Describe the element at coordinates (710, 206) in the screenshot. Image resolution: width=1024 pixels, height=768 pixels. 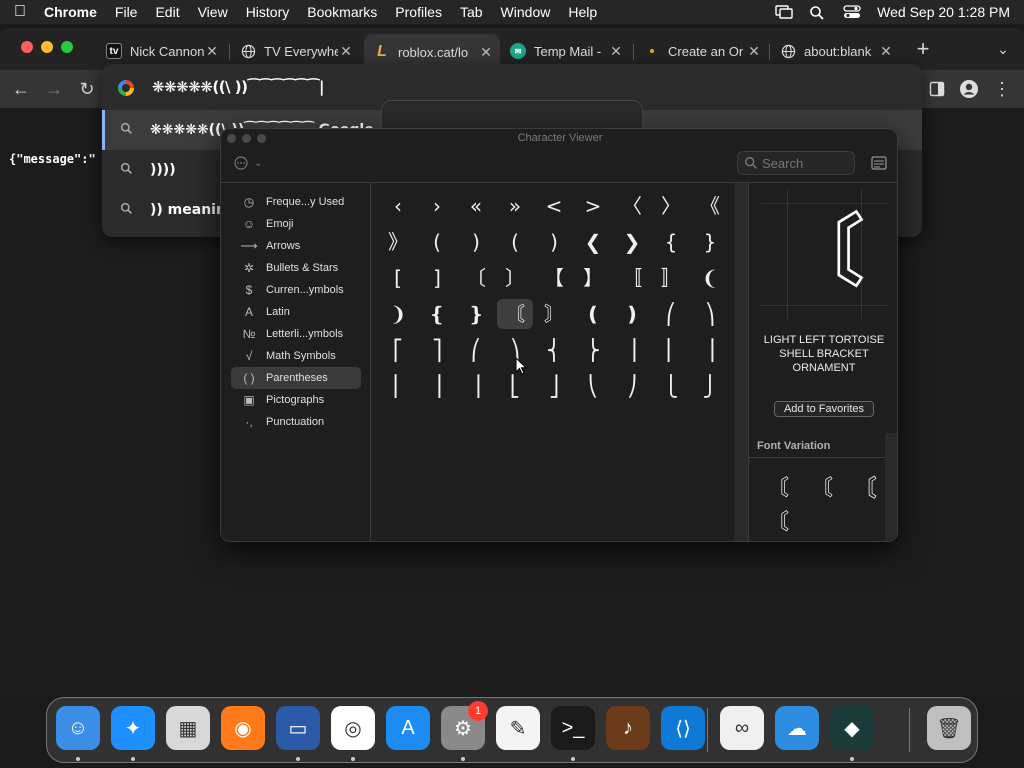
I see `character-cell: 《` at that location.